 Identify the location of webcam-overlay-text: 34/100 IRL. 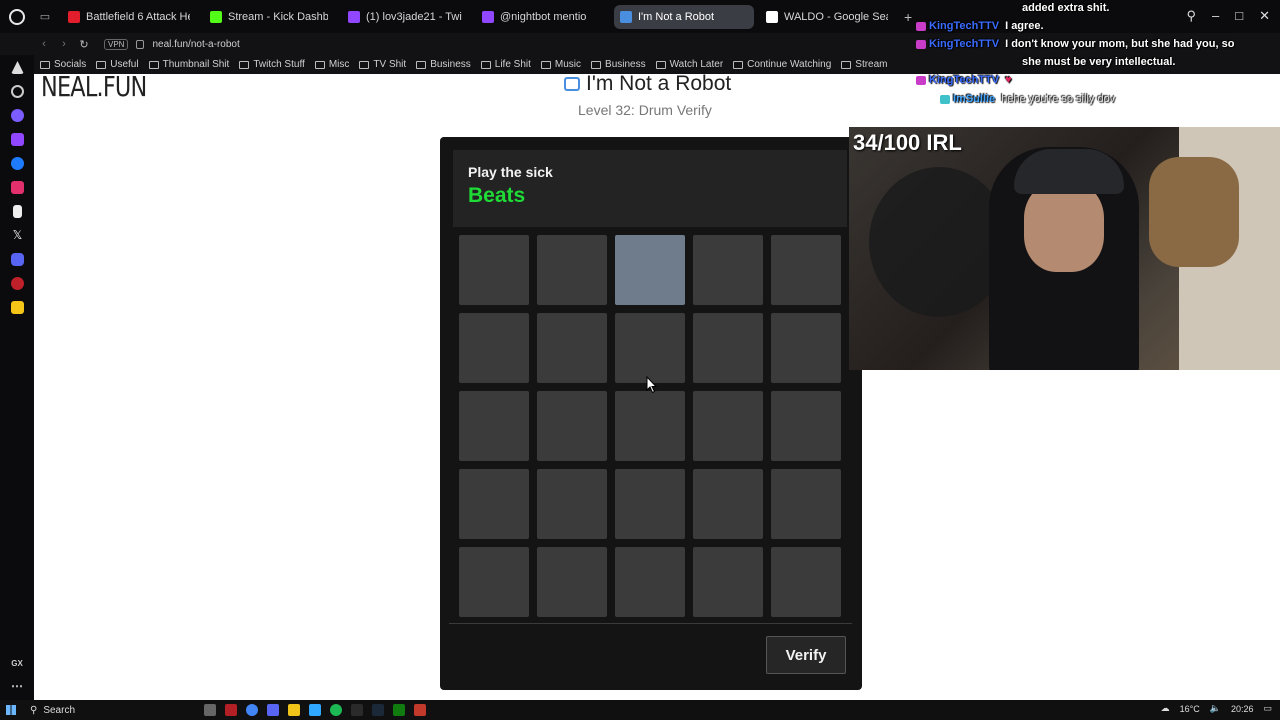
(907, 142).